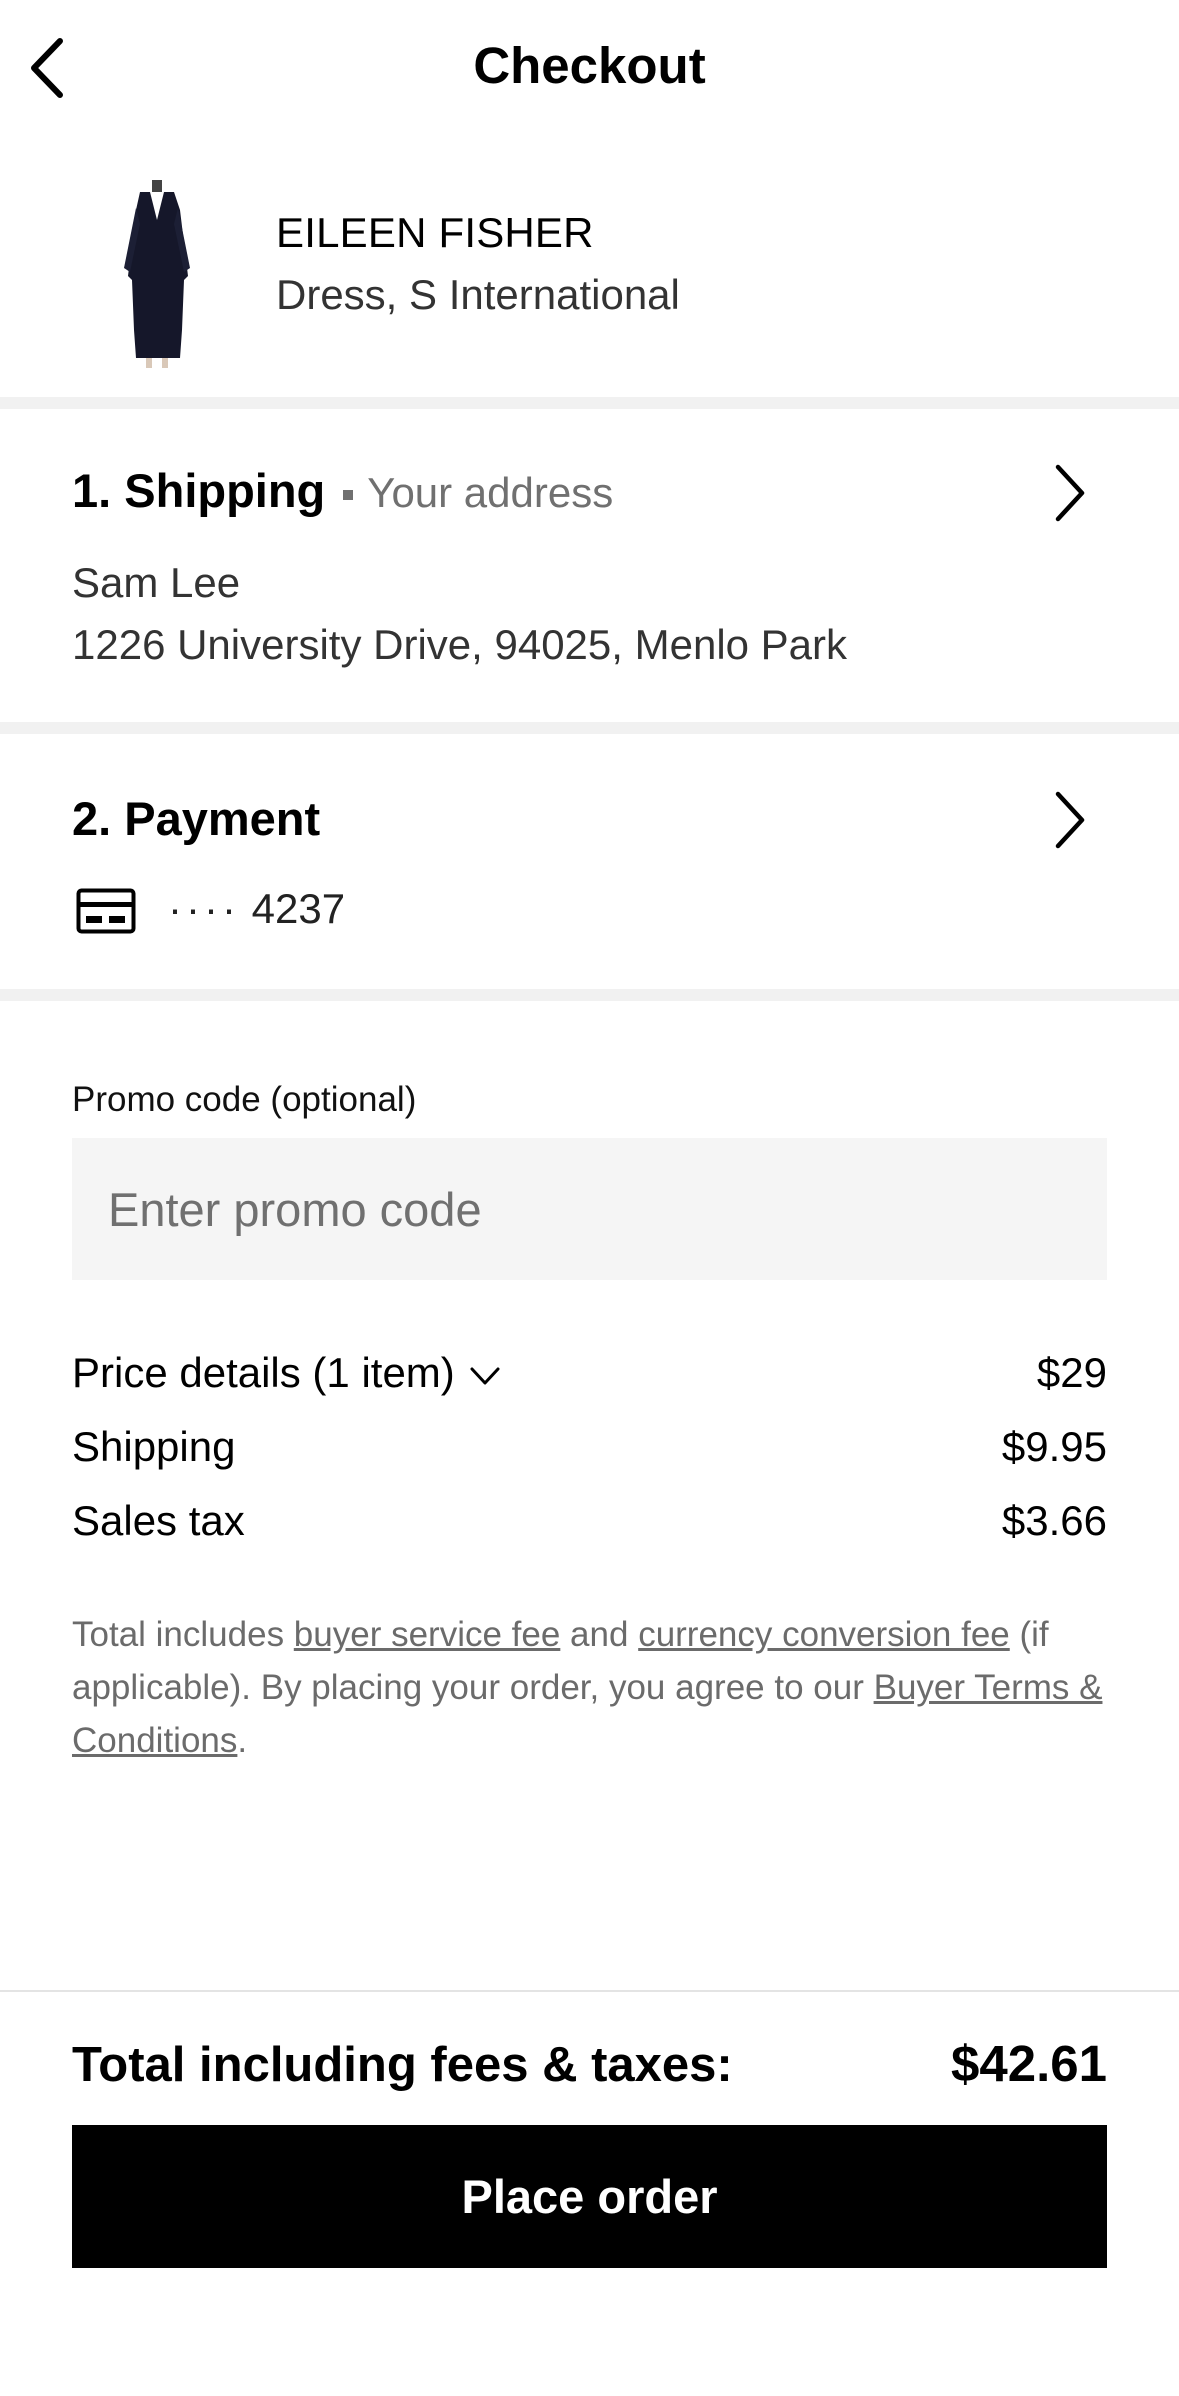  What do you see at coordinates (427, 1634) in the screenshot?
I see `buyer-service-fee-link: buyer service fee` at bounding box center [427, 1634].